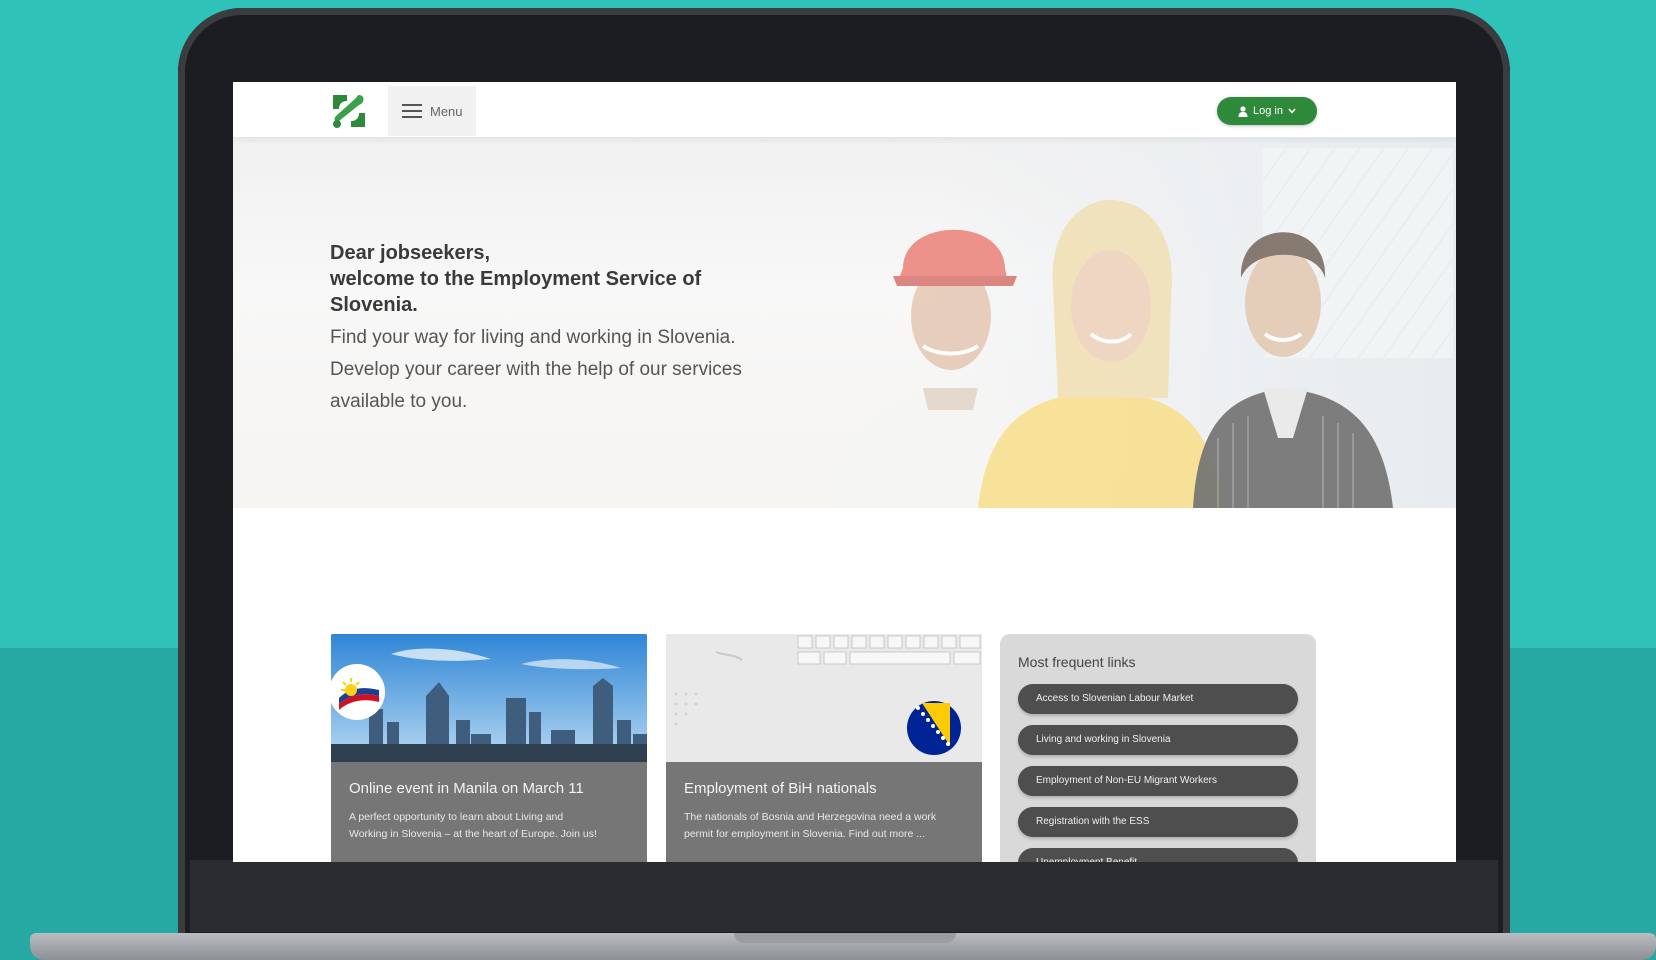 This screenshot has width=1656, height=960. Describe the element at coordinates (844, 110) in the screenshot. I see `site-header: Menu Log in` at that location.